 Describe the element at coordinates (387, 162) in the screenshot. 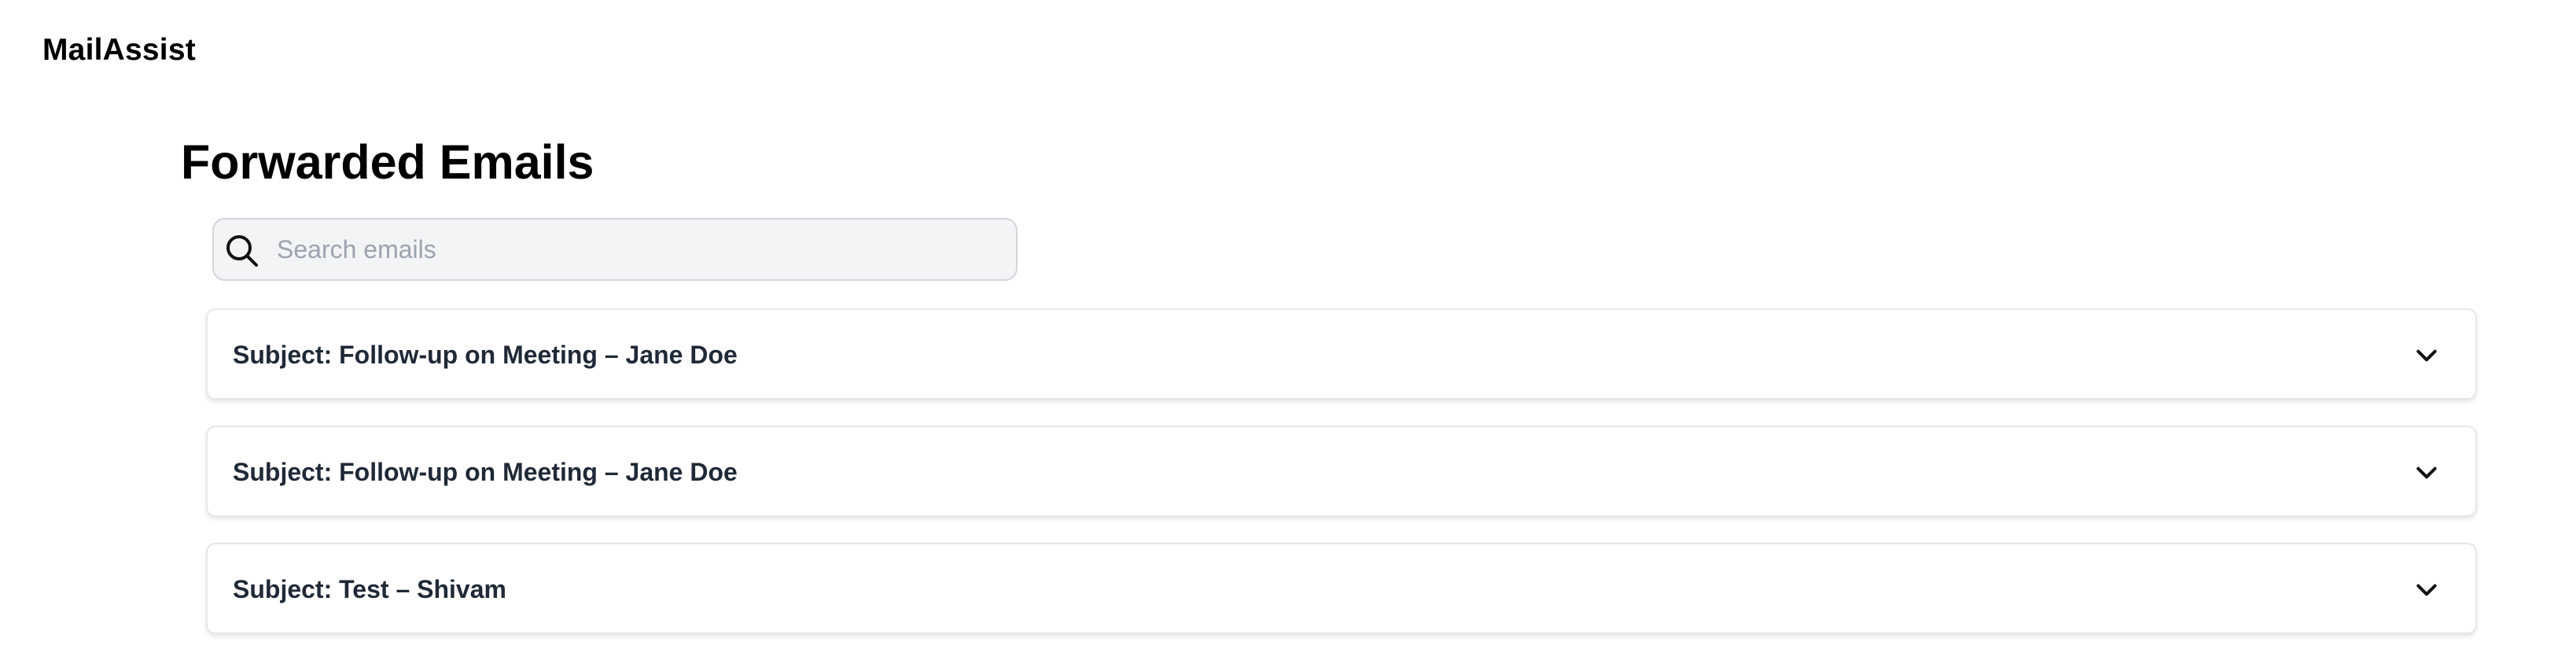

I see `page-title: Forwarded Emails` at that location.